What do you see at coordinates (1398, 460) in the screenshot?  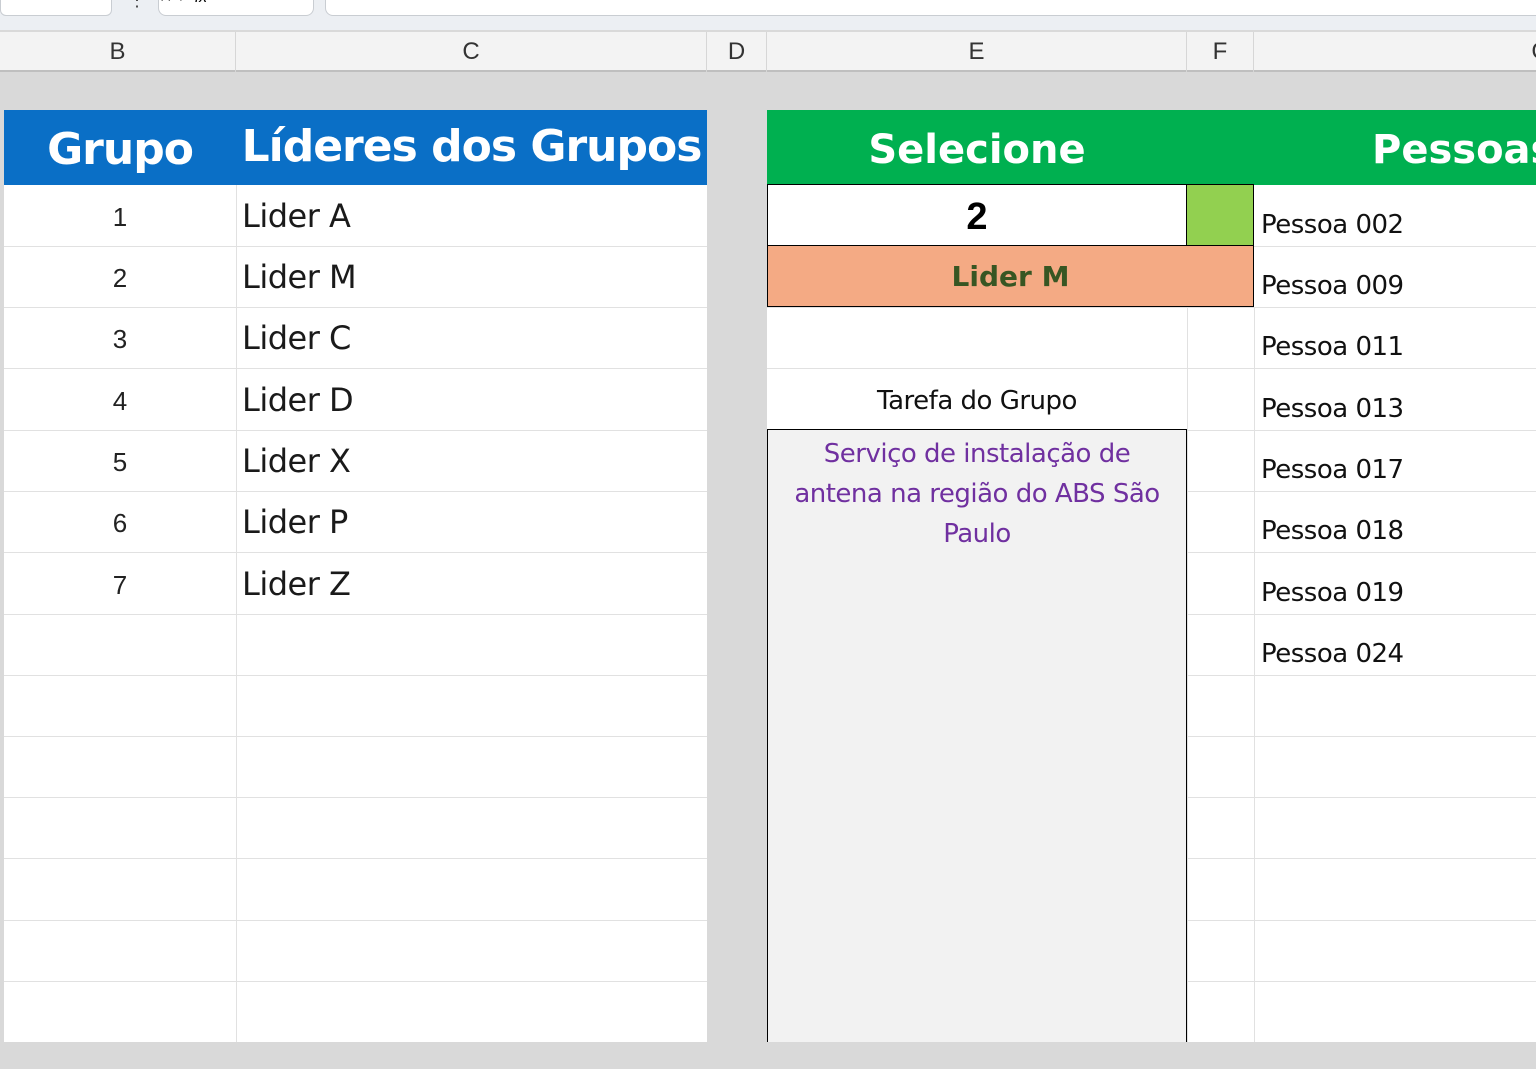 I see `person-cell: Pessoa 017` at bounding box center [1398, 460].